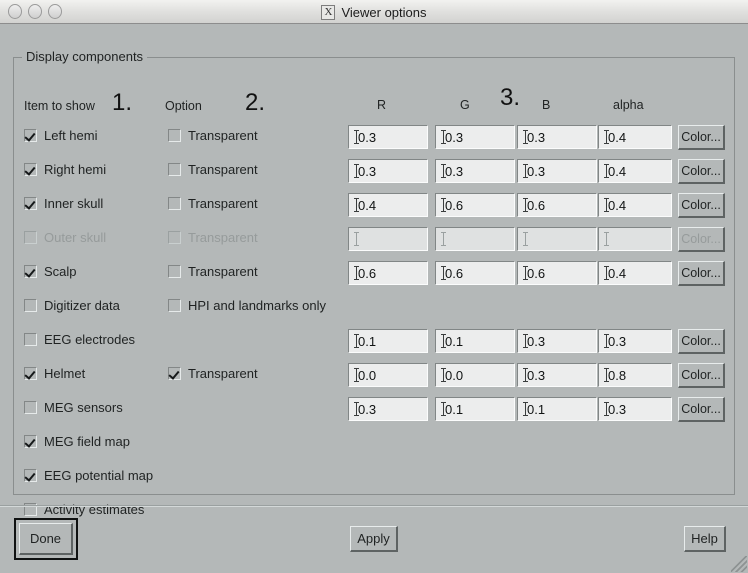 This screenshot has height=573, width=748. Describe the element at coordinates (59, 106) in the screenshot. I see `column-header-item: Item to show` at that location.